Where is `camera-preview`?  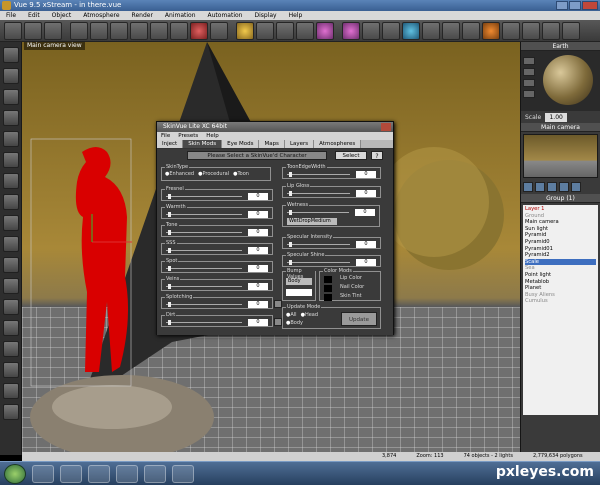
camera-preview is located at coordinates (560, 156).